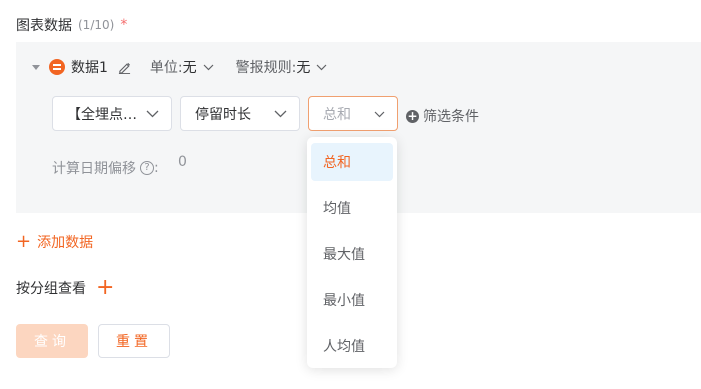  I want to click on query-button: 查询, so click(52, 341).